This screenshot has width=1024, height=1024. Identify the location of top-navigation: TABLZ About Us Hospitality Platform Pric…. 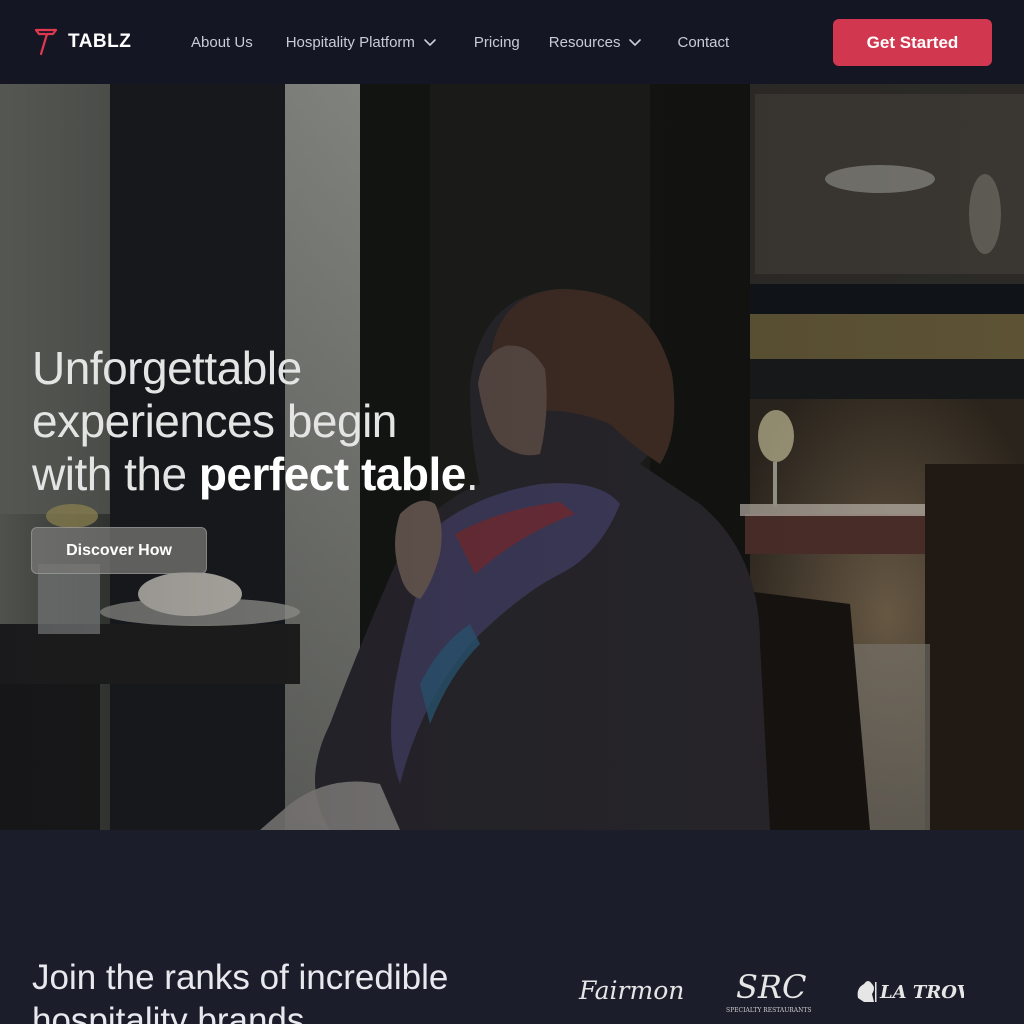
(512, 42).